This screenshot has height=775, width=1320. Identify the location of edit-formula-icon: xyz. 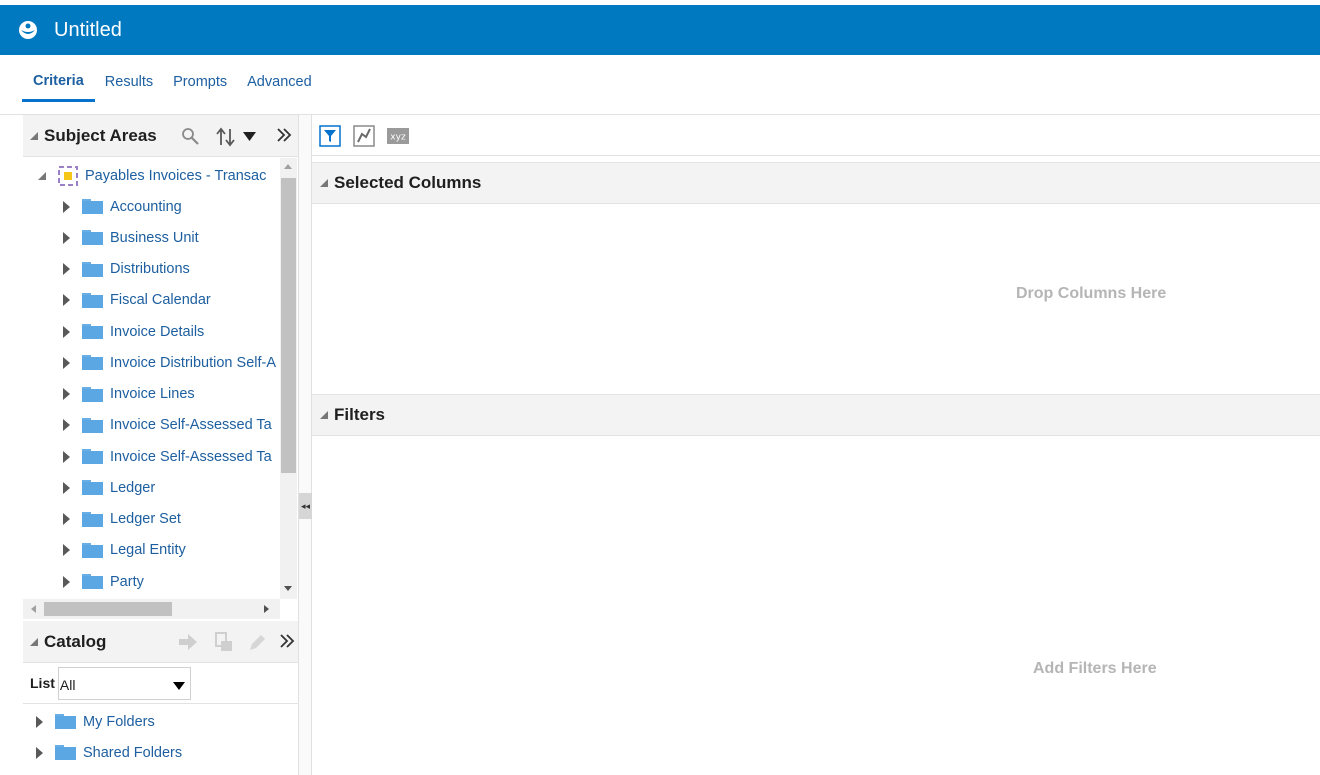
(398, 136).